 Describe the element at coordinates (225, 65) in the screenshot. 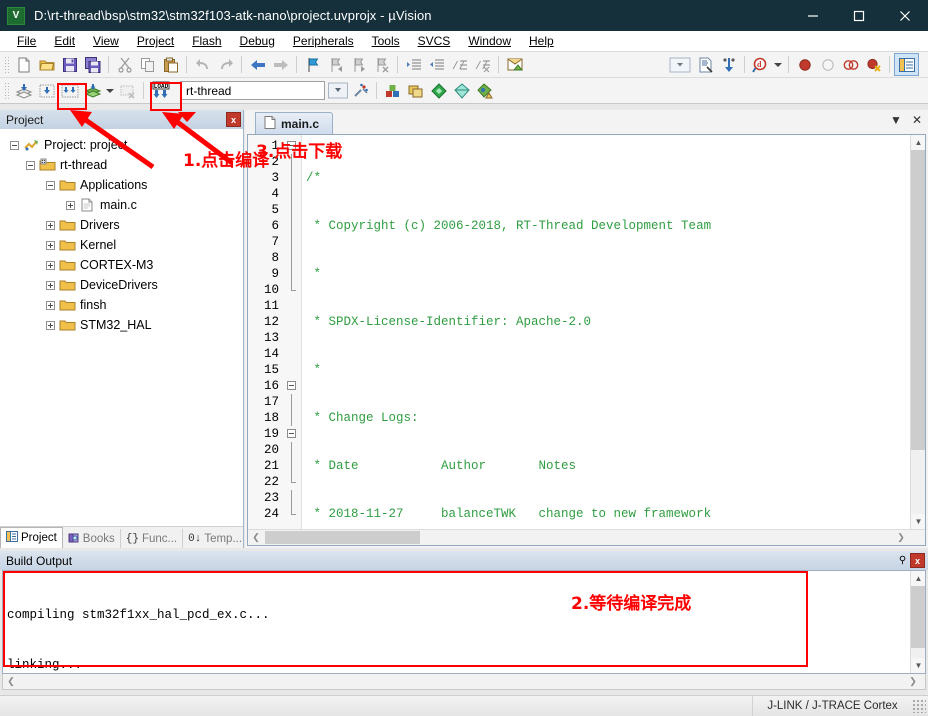

I see `redo-icon` at that location.